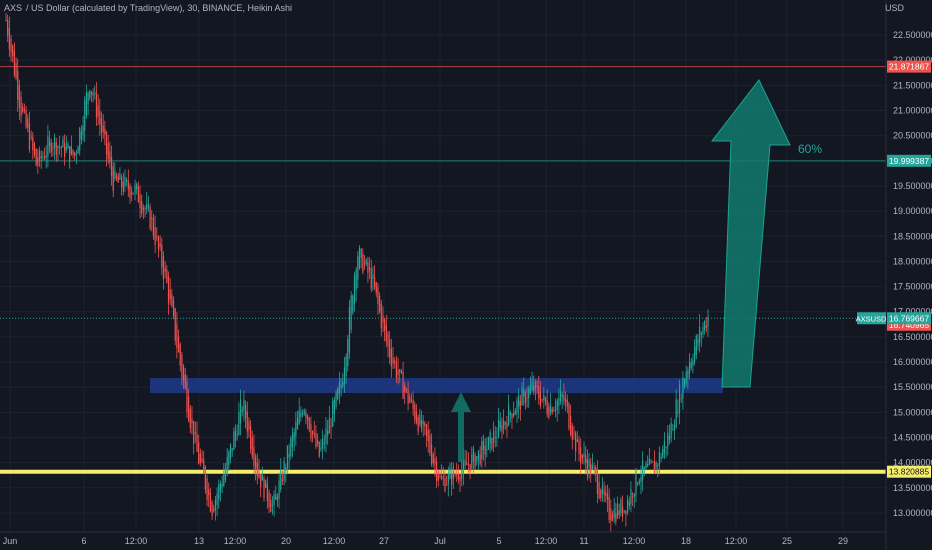 This screenshot has width=932, height=550. What do you see at coordinates (436, 385) in the screenshot?
I see `resistance-zone` at bounding box center [436, 385].